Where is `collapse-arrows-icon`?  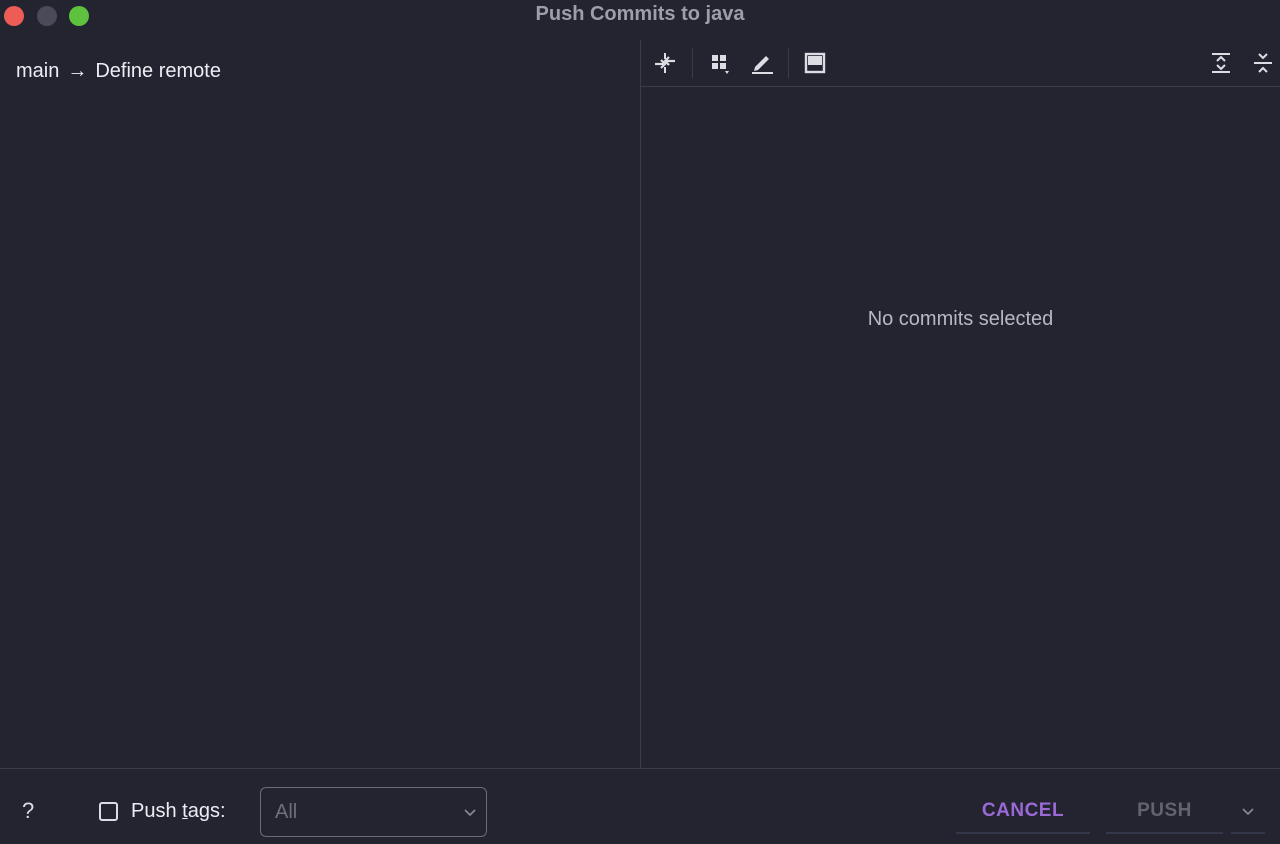
collapse-arrows-icon is located at coordinates (665, 63).